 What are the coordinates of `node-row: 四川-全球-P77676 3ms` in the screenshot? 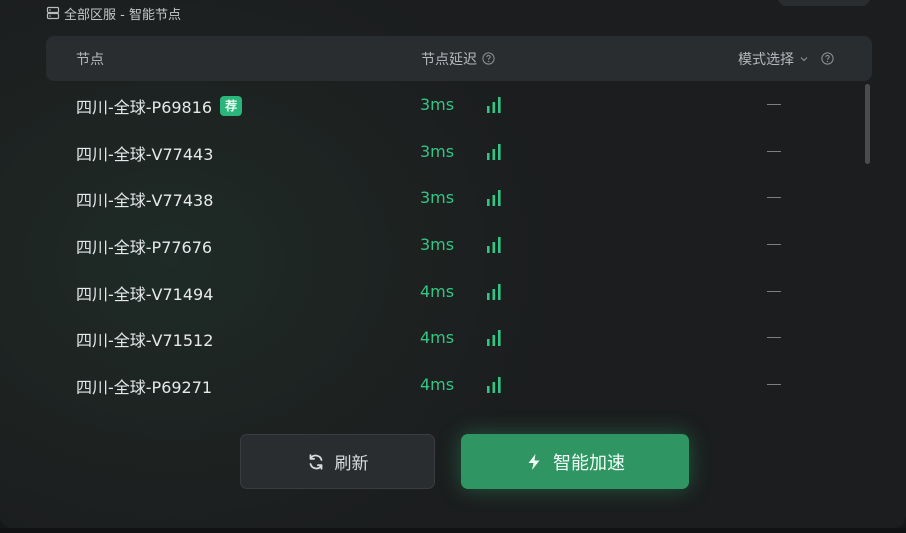 It's located at (453, 245).